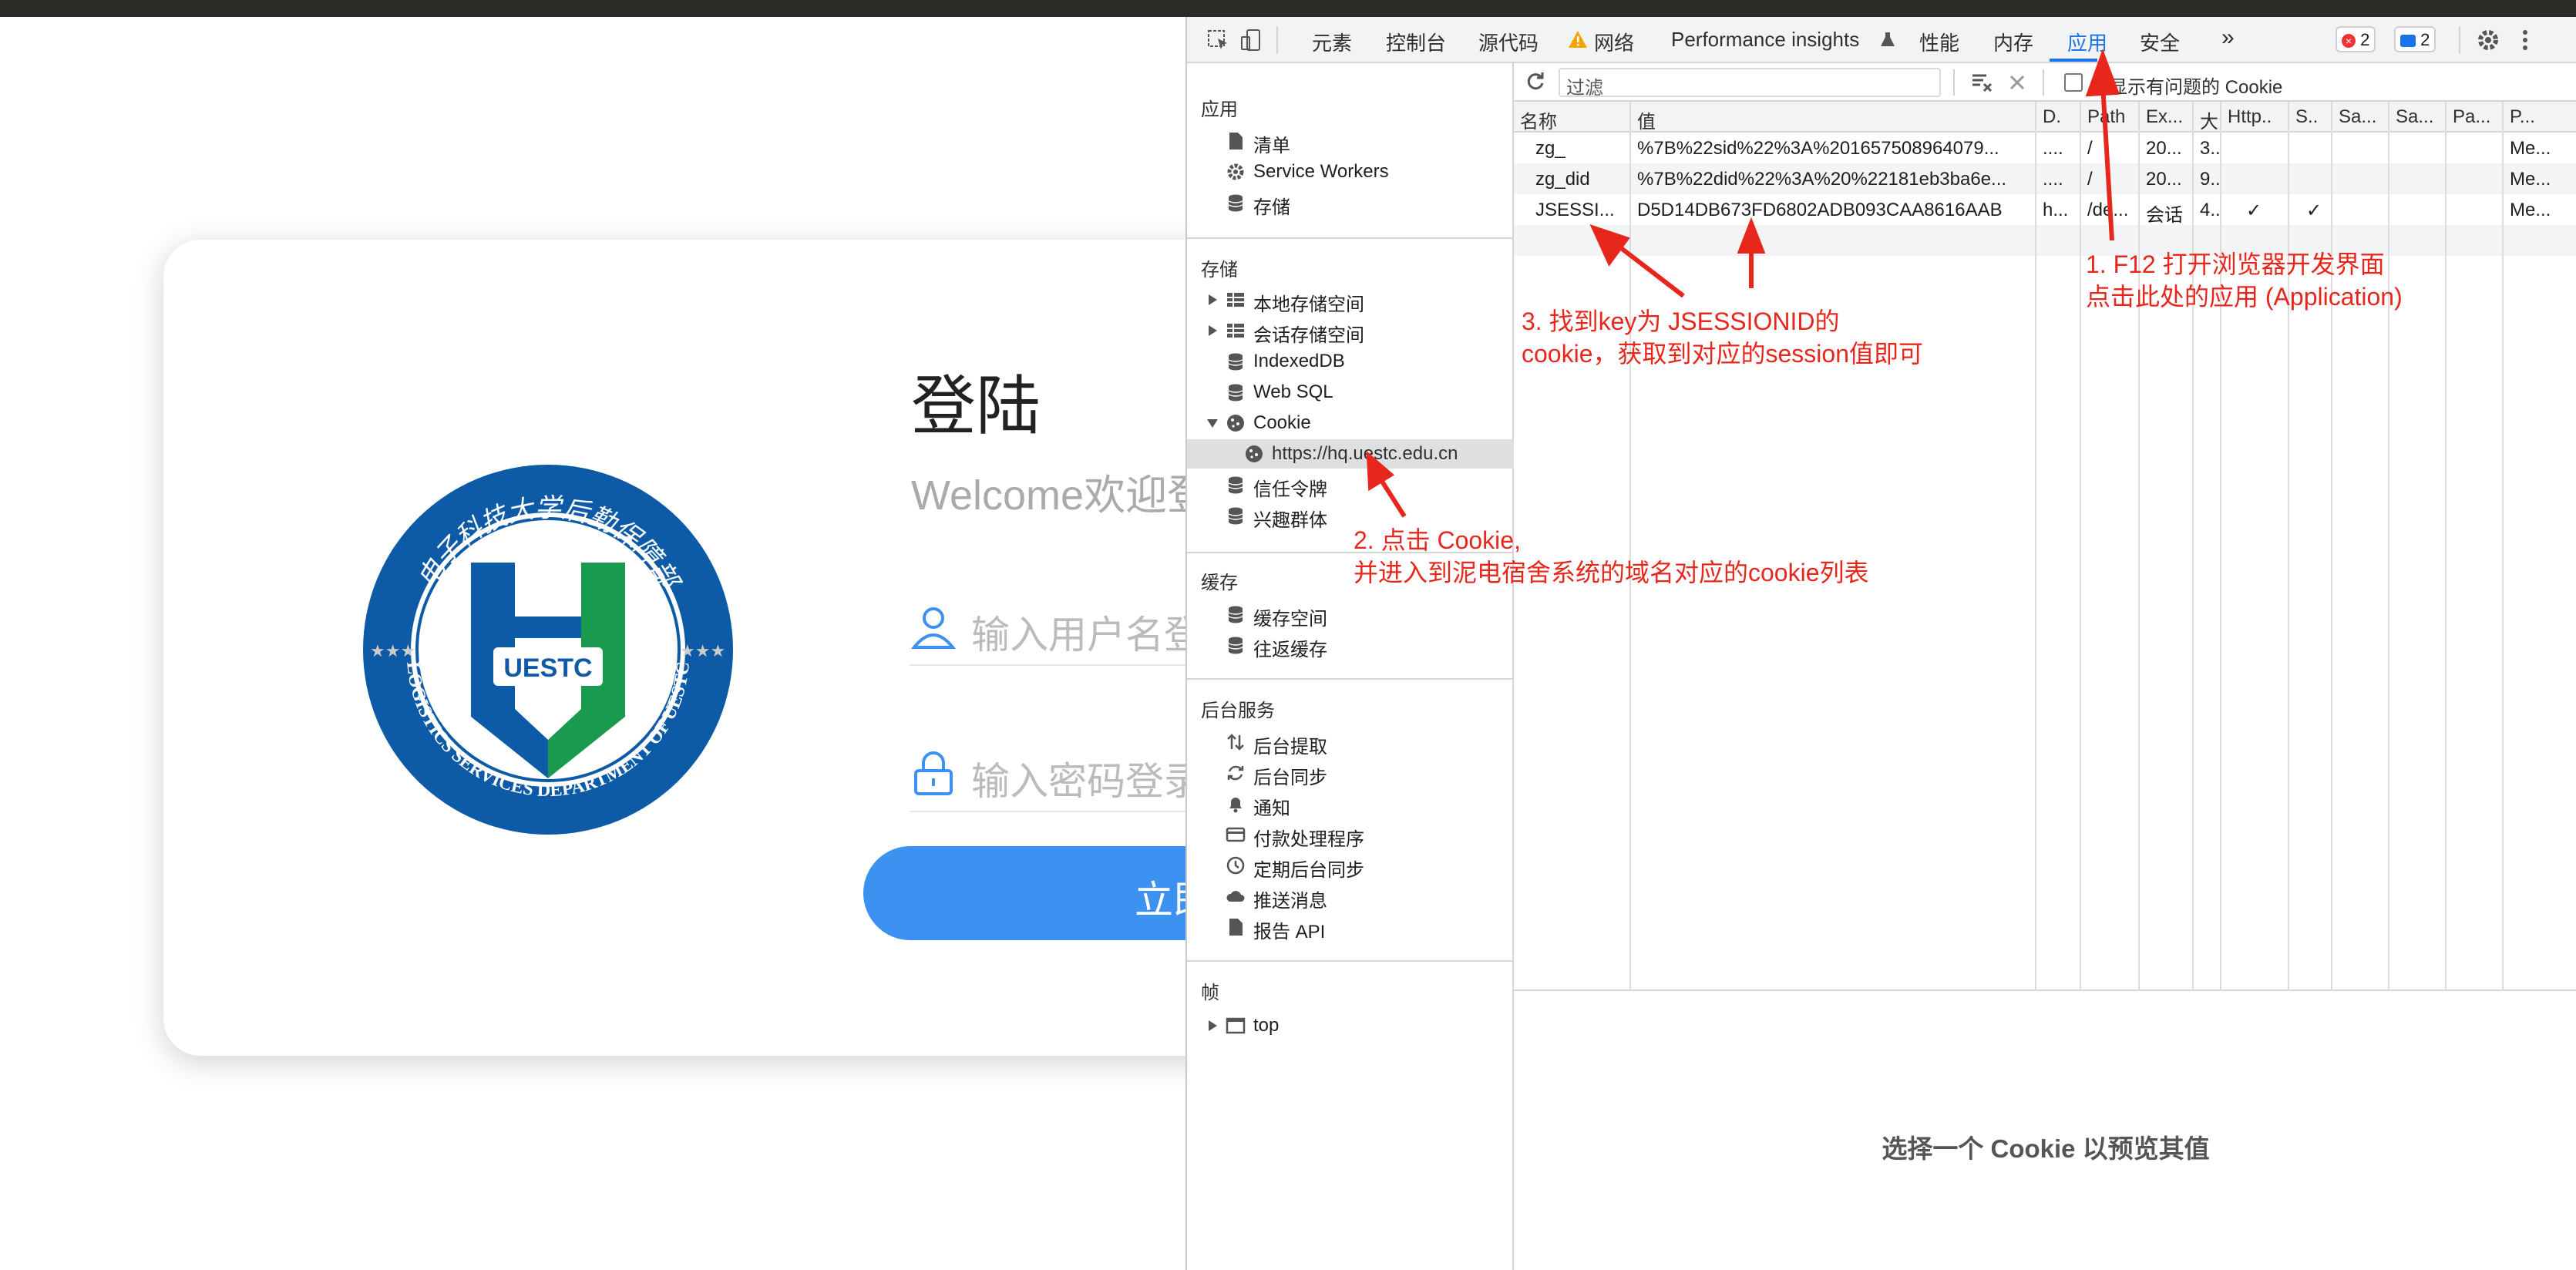  What do you see at coordinates (1236, 1026) in the screenshot?
I see `frame-icon` at bounding box center [1236, 1026].